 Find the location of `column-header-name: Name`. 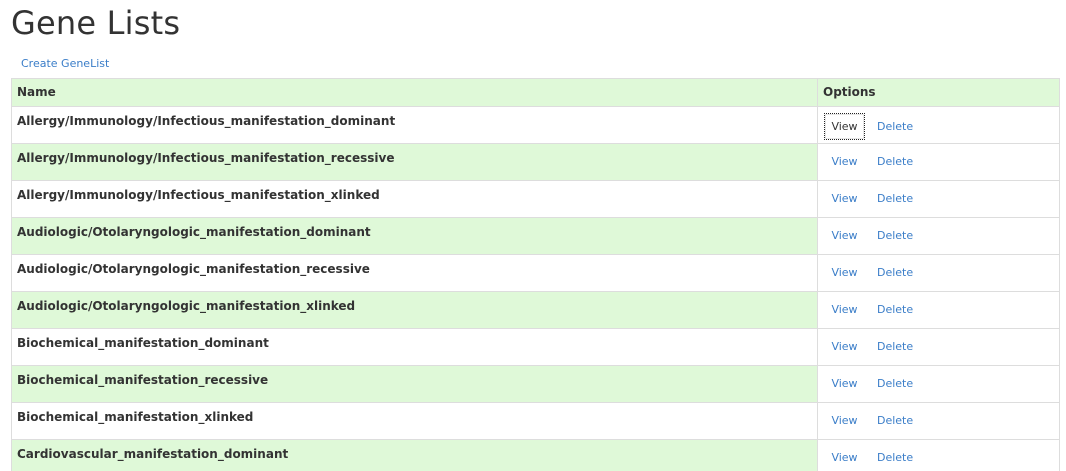

column-header-name: Name is located at coordinates (414, 92).